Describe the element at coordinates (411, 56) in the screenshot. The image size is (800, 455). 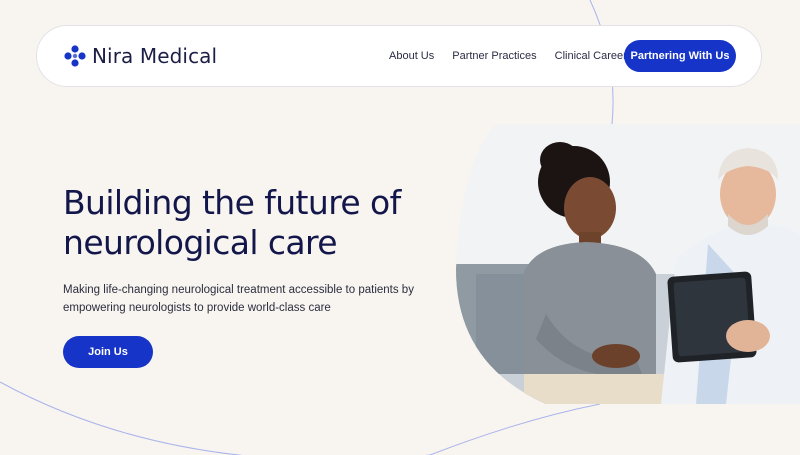
I see `nav-link-about-us: About Us` at that location.